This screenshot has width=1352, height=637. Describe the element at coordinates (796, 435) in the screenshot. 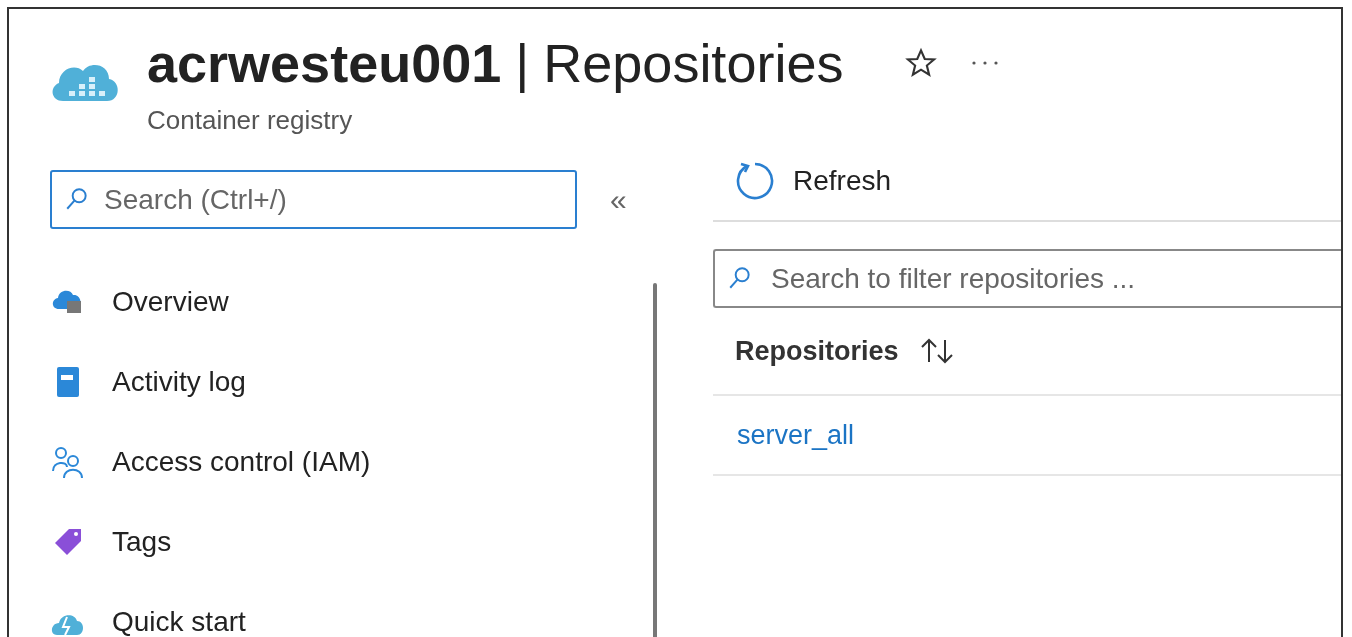

I see `repository-link: server_all` at that location.